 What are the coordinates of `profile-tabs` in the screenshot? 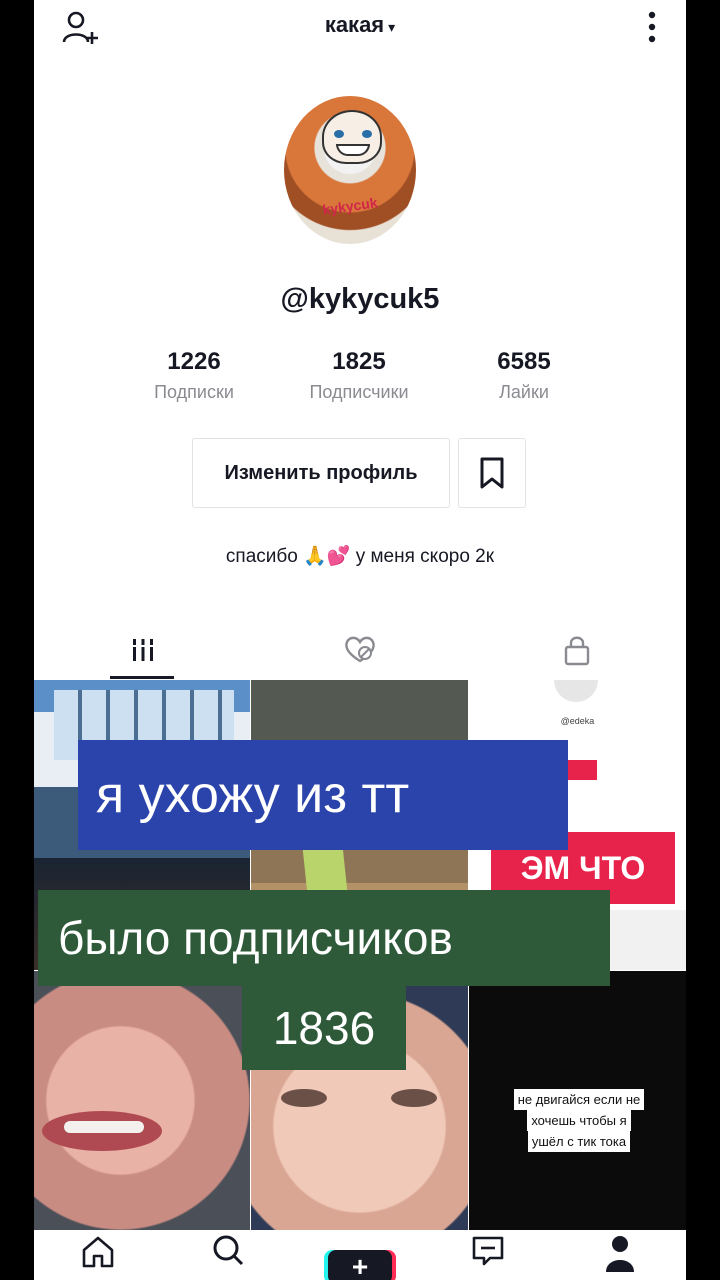 It's located at (360, 650).